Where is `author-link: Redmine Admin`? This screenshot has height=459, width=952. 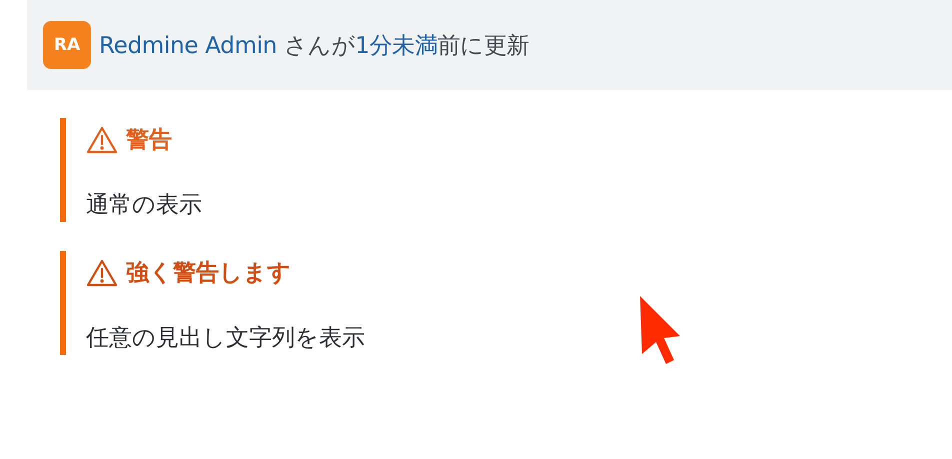
author-link: Redmine Admin is located at coordinates (188, 45).